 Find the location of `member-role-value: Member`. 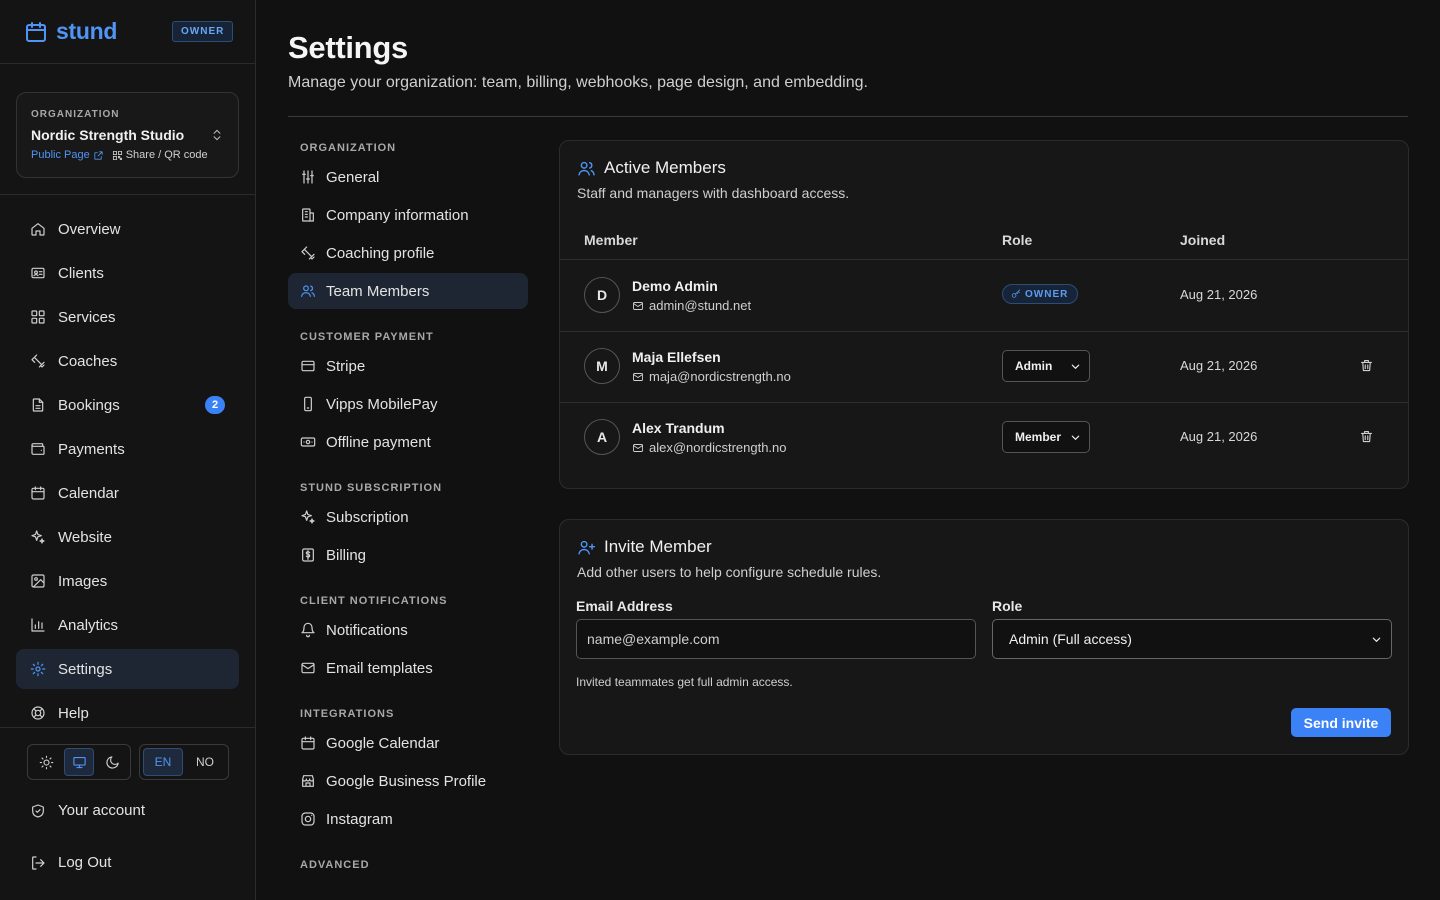

member-role-value: Member is located at coordinates (1038, 437).